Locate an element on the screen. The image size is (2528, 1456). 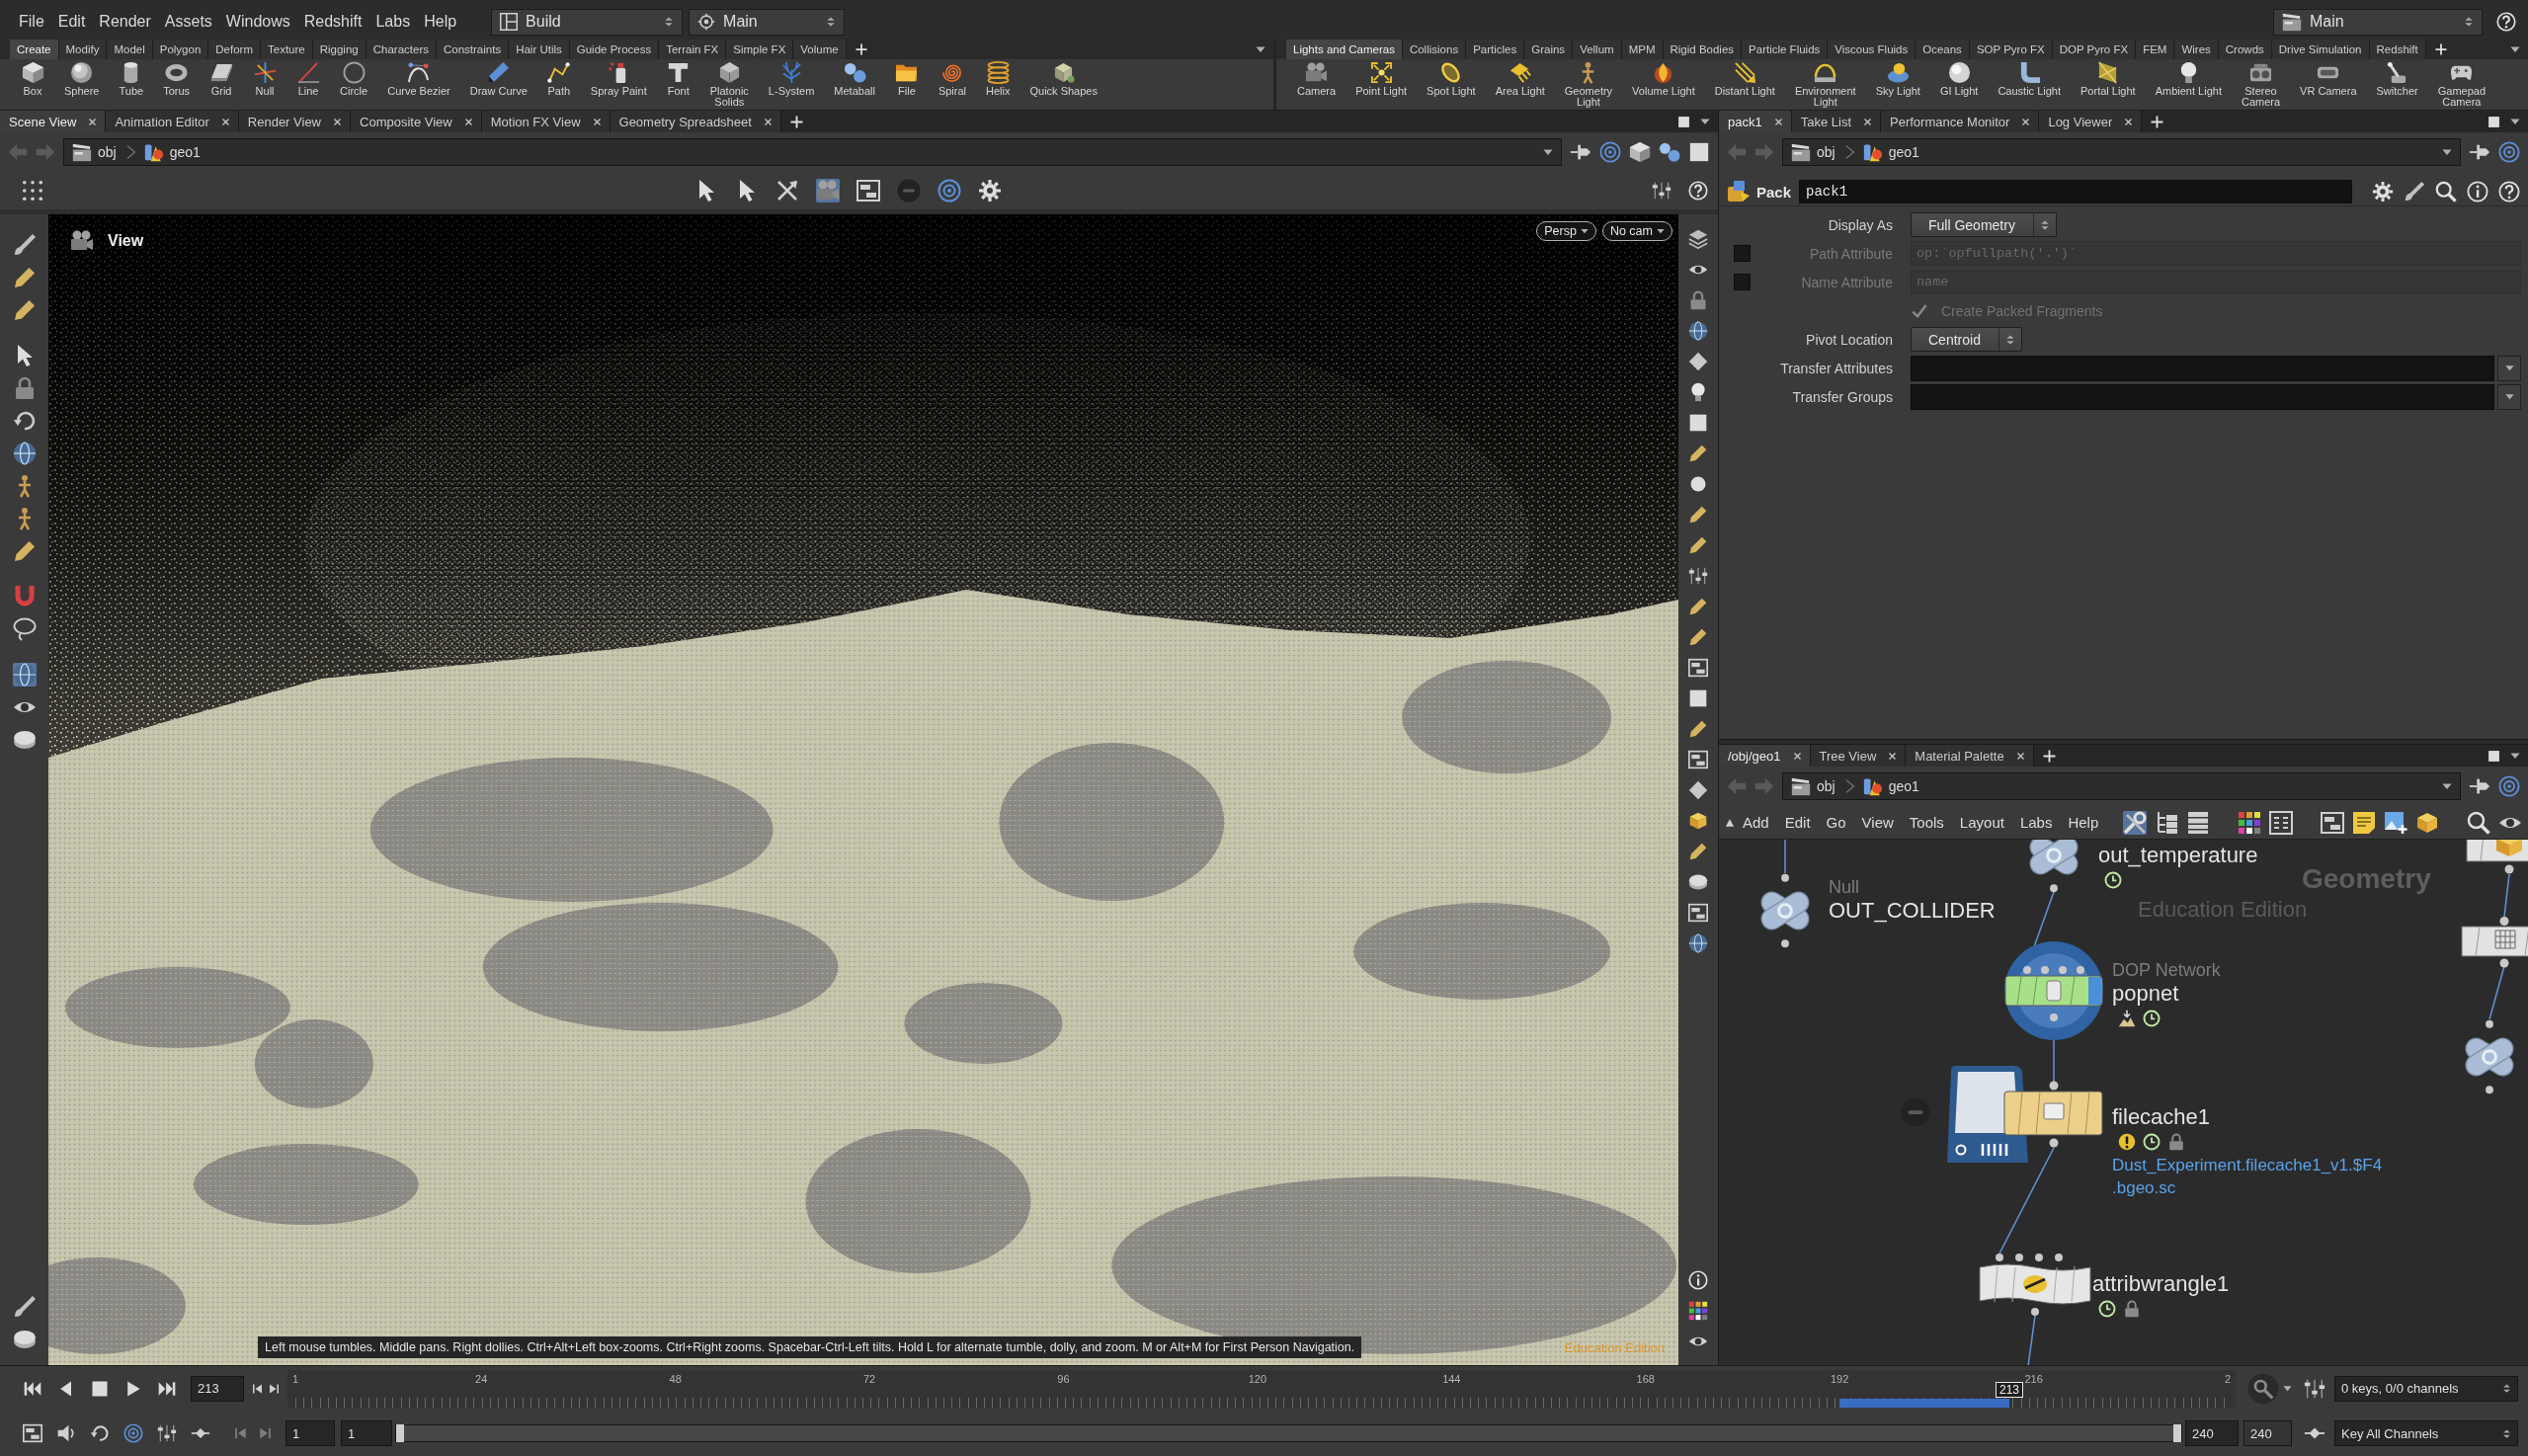
menu-item: Help is located at coordinates (2083, 822).